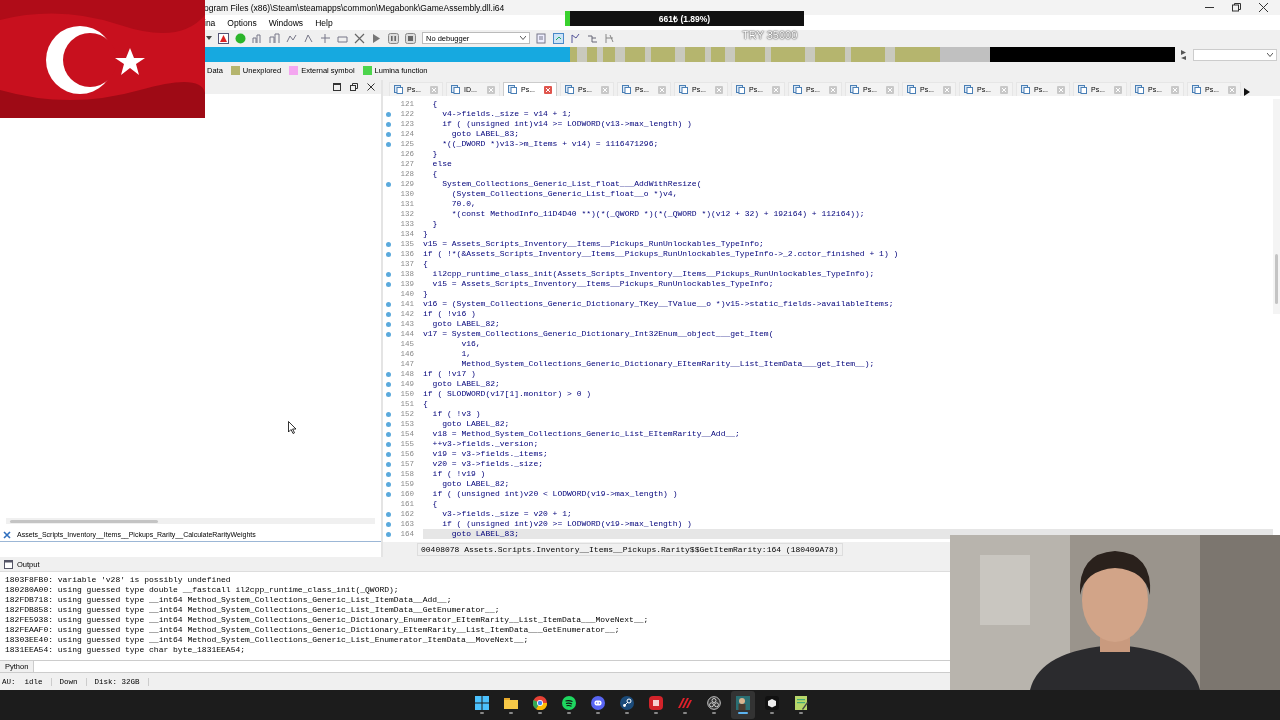 The width and height of the screenshot is (1280, 720). What do you see at coordinates (126, 650) in the screenshot?
I see `output-line: 1831EEA54: using guessed type char byte_1831EEA54;` at bounding box center [126, 650].